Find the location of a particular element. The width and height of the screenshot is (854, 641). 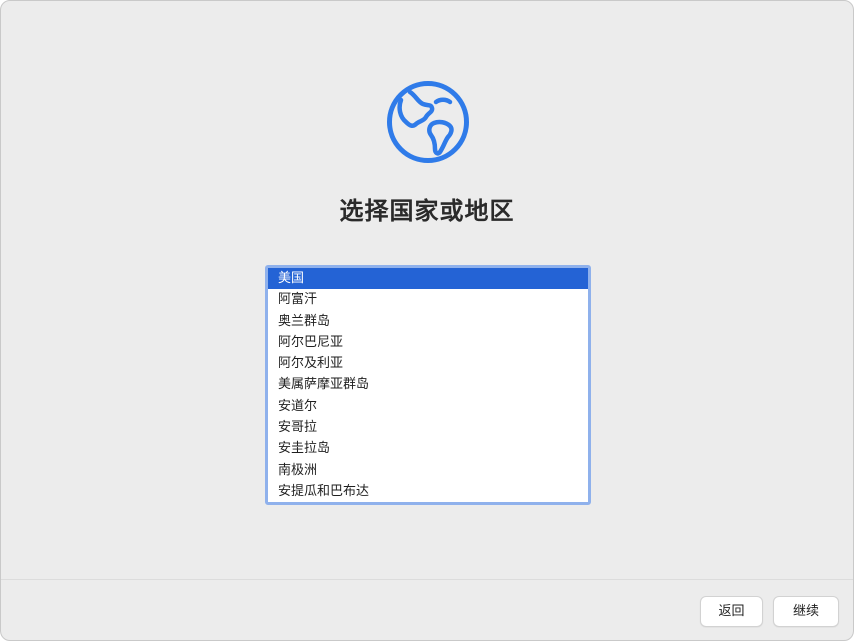

country-list-item: 安道尔 is located at coordinates (428, 406).